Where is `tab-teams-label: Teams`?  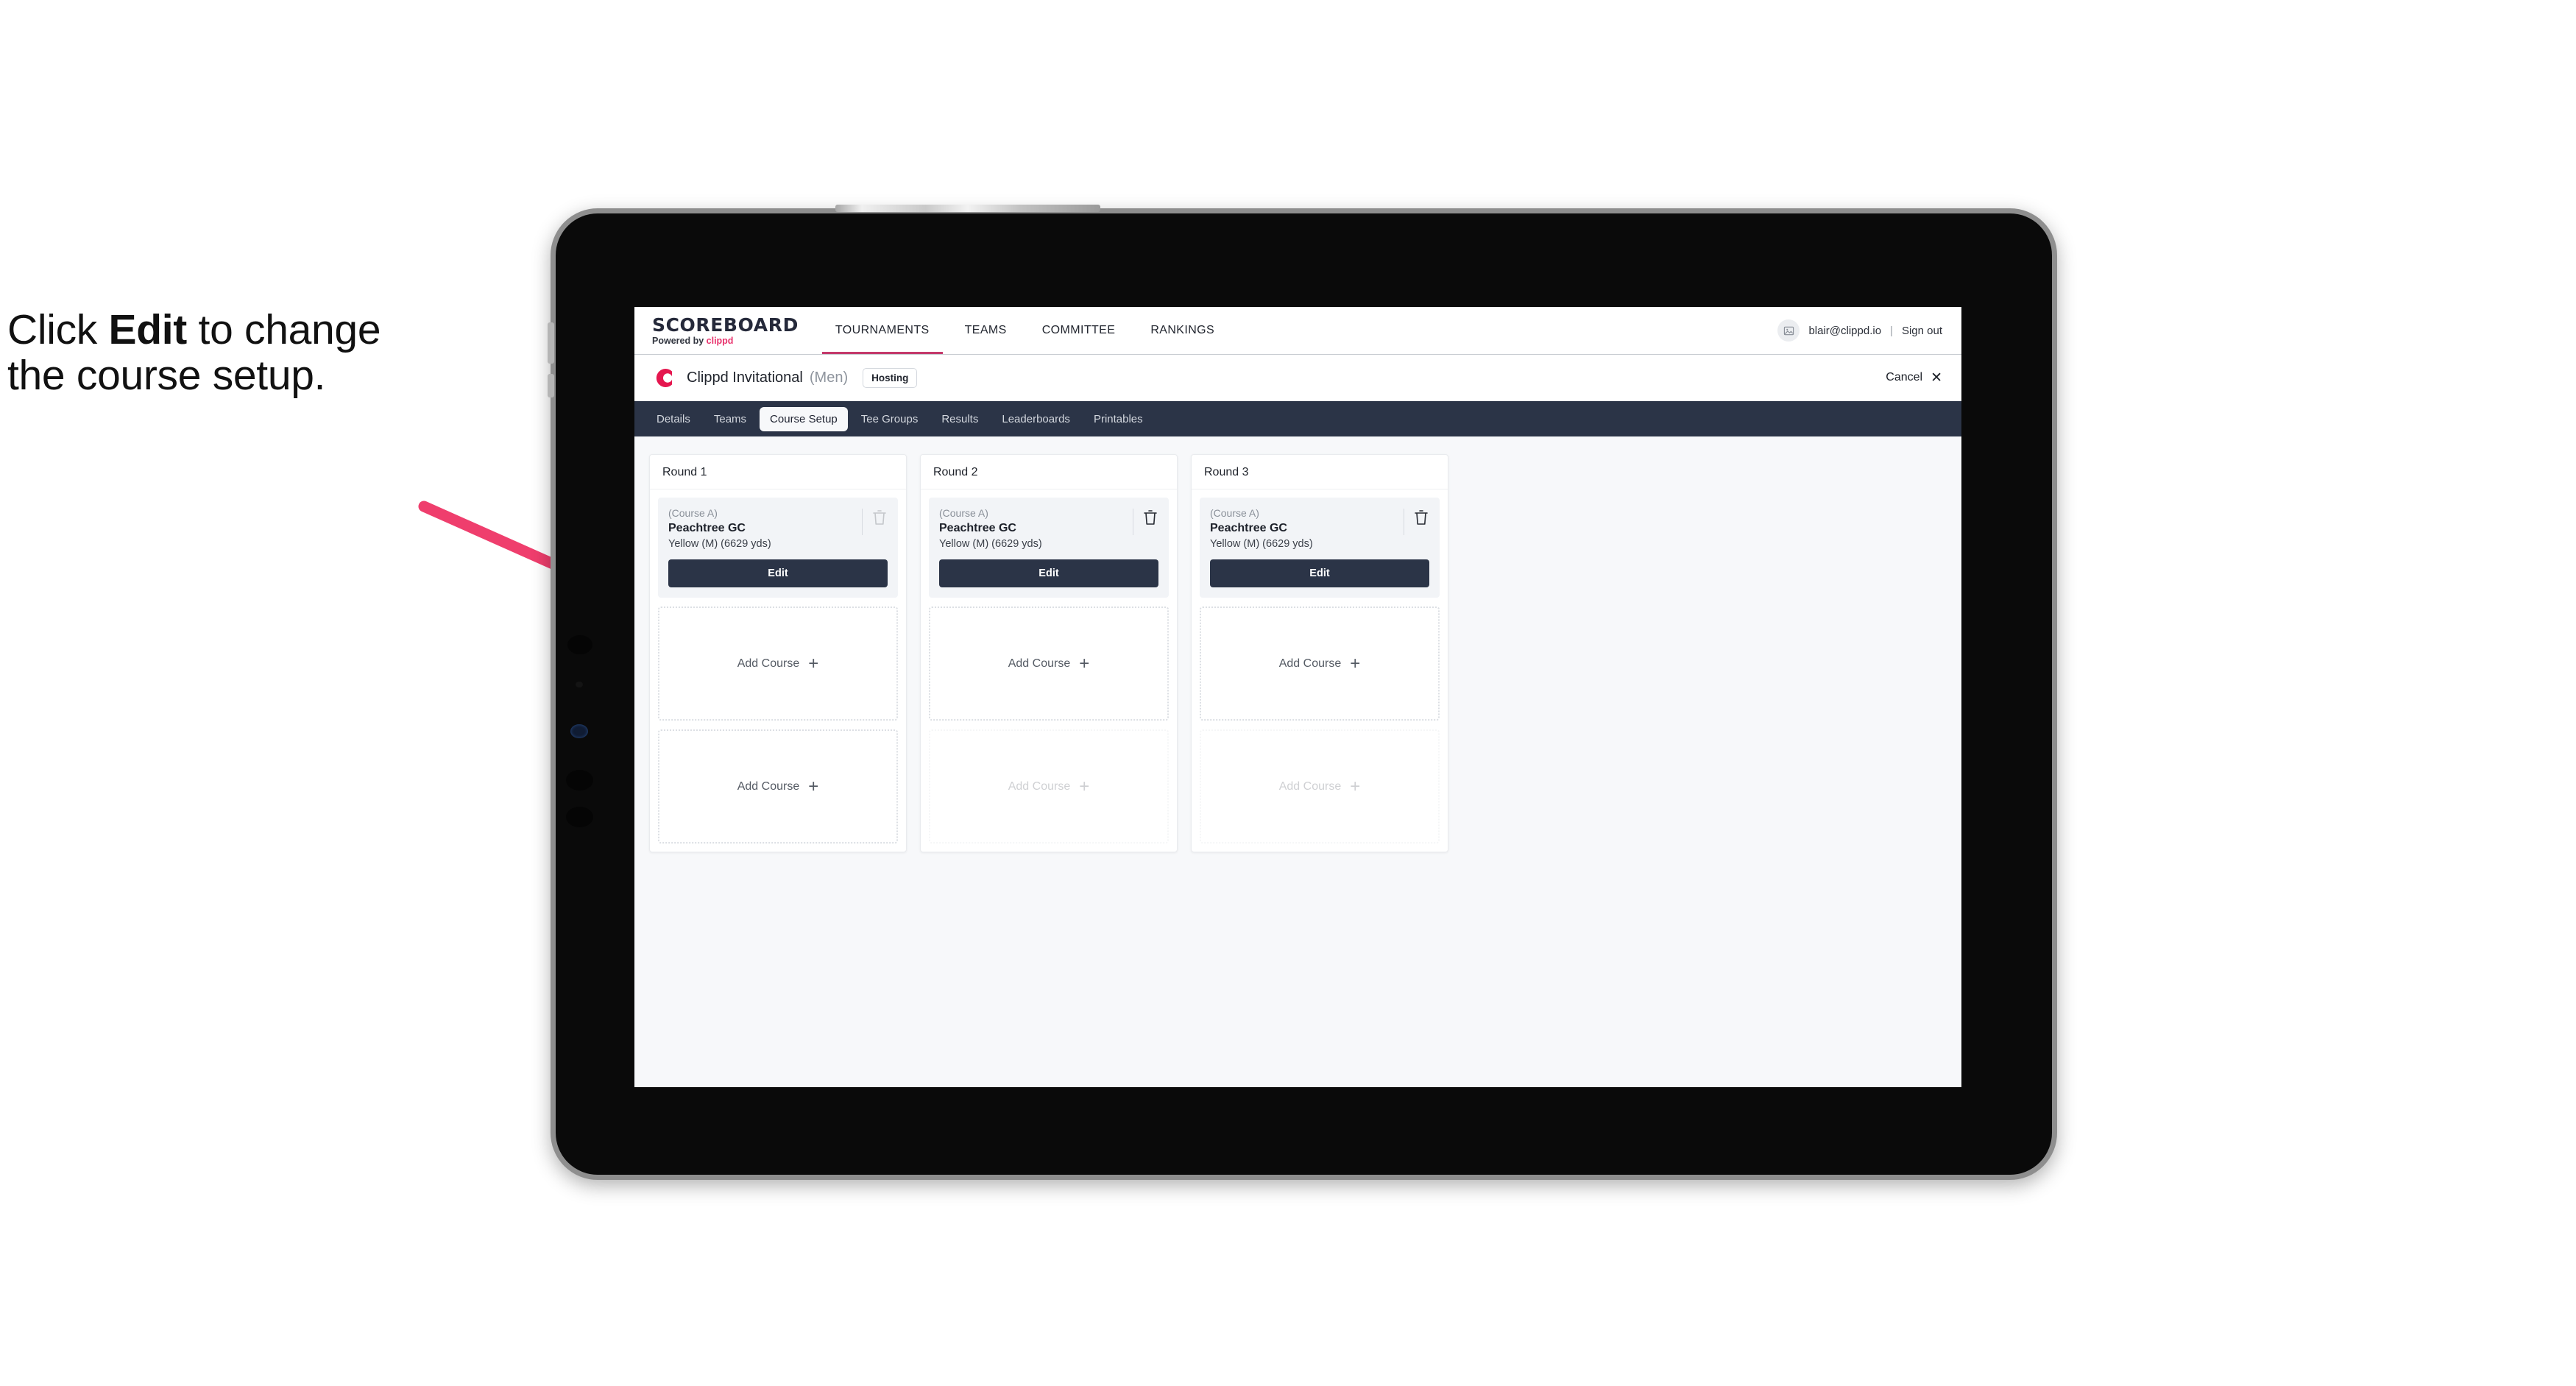 tab-teams-label: Teams is located at coordinates (730, 418).